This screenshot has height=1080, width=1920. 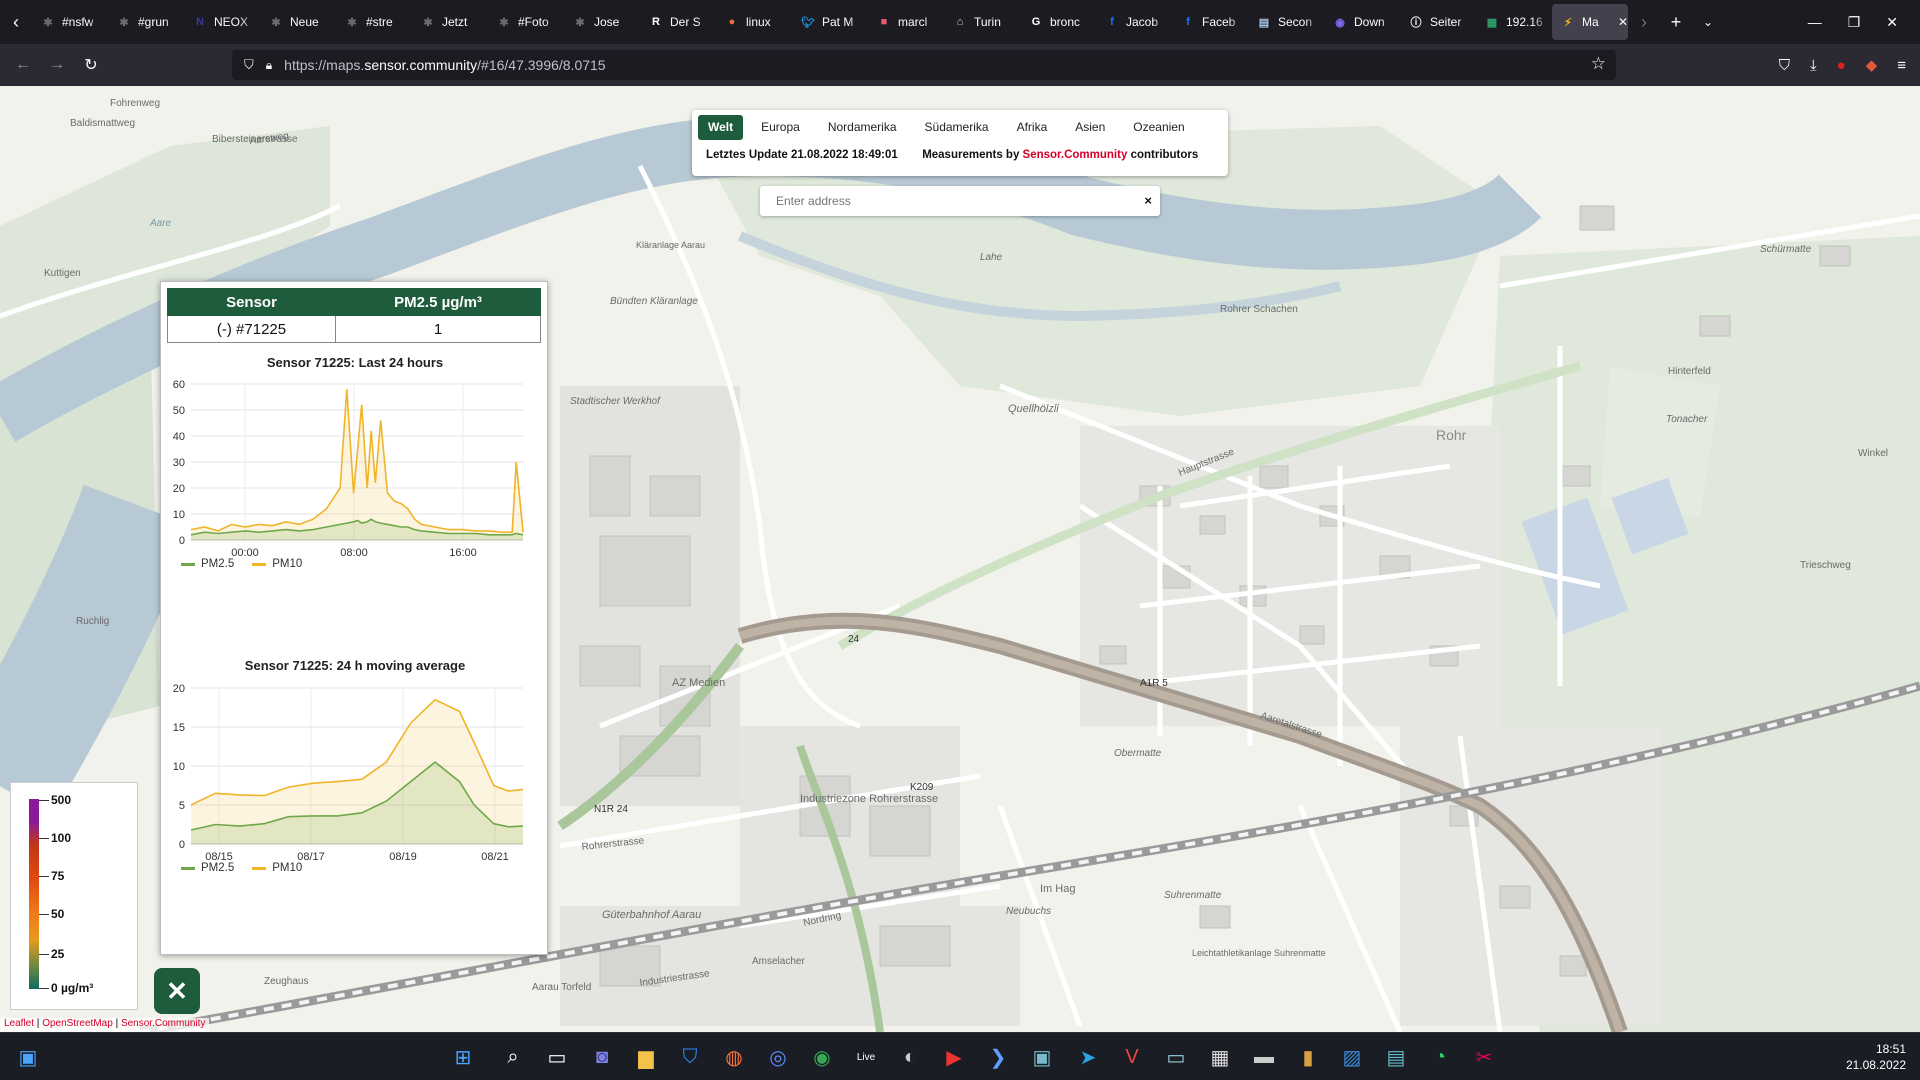 I want to click on tab-title: linux, so click(x=758, y=22).